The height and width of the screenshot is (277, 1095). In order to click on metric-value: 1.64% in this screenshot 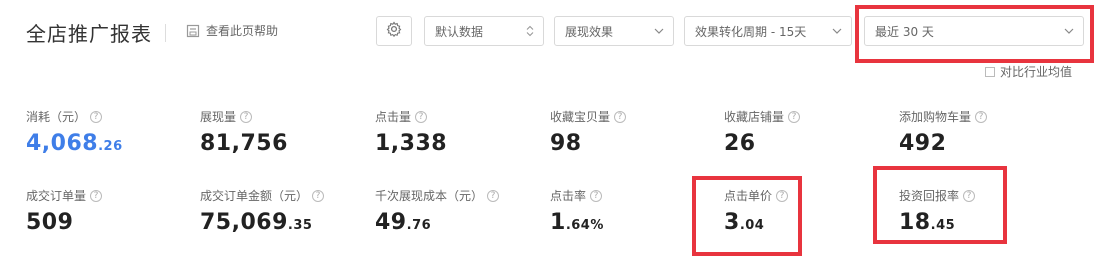, I will do `click(577, 222)`.